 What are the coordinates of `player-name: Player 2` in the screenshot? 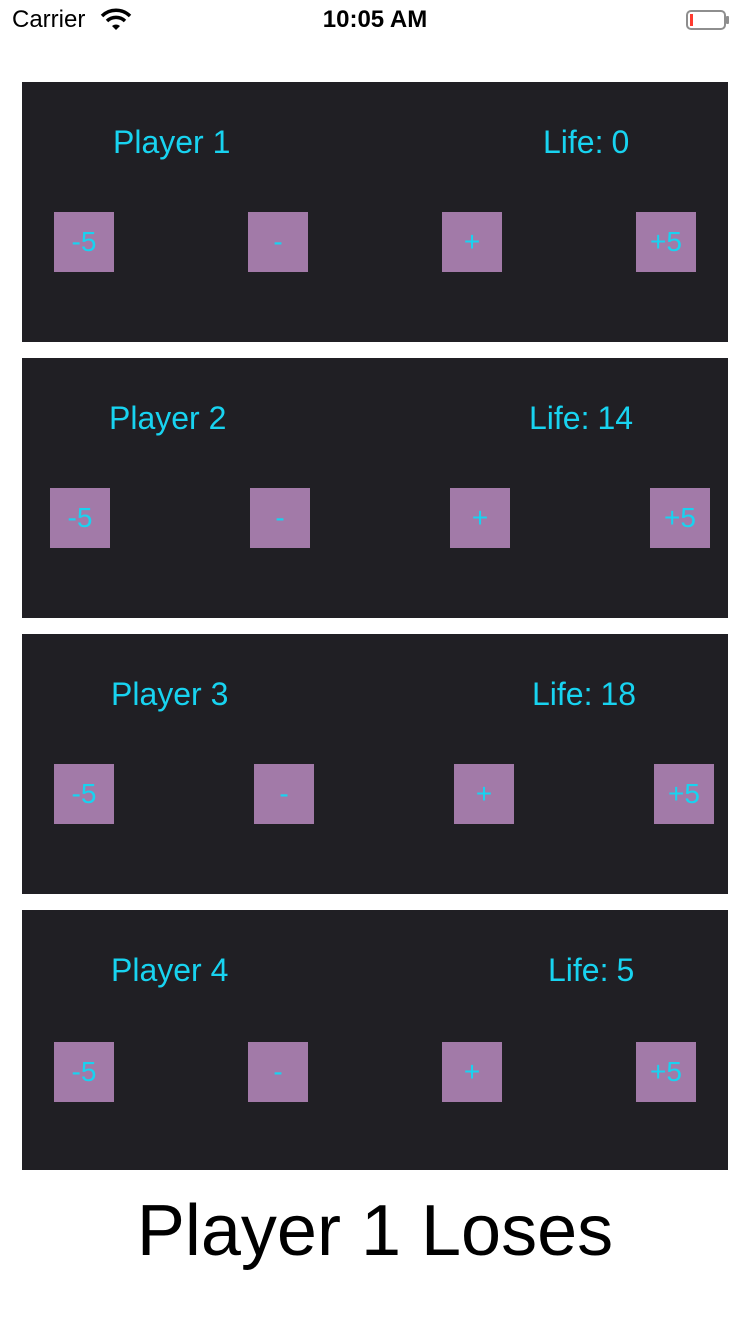 It's located at (168, 418).